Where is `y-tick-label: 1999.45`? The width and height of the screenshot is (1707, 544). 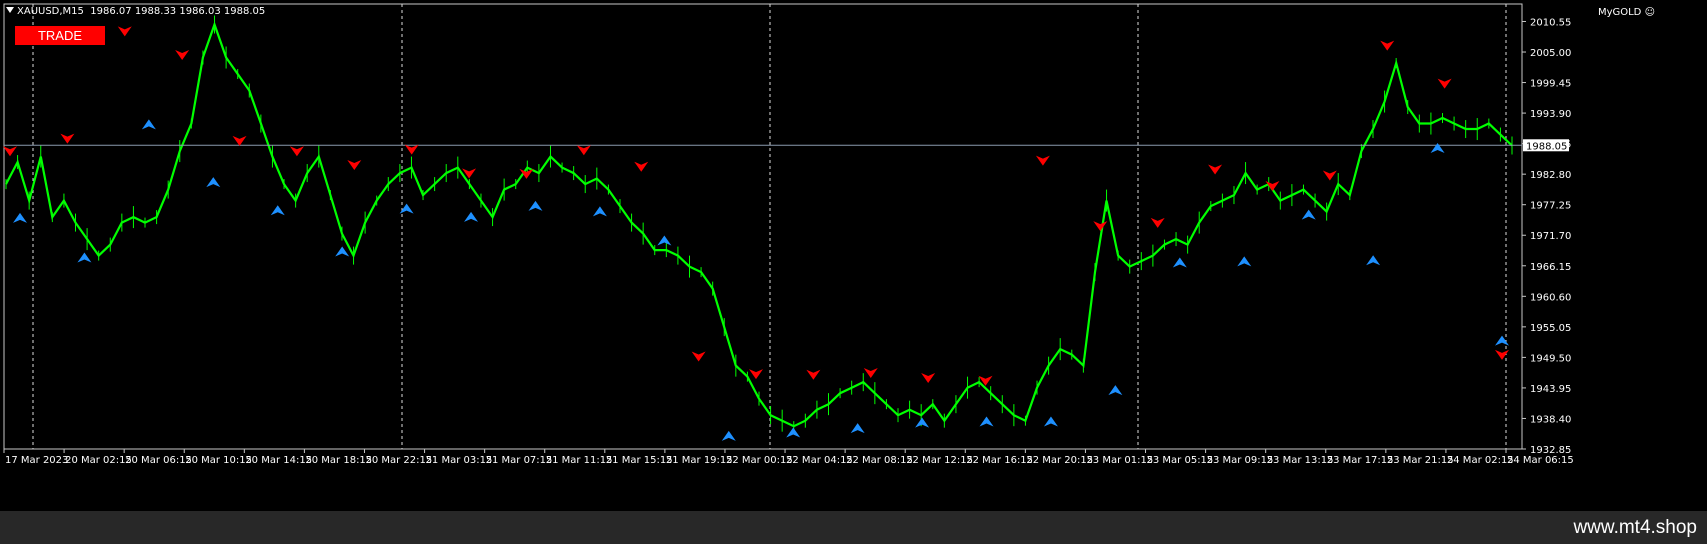
y-tick-label: 1999.45 is located at coordinates (1550, 84).